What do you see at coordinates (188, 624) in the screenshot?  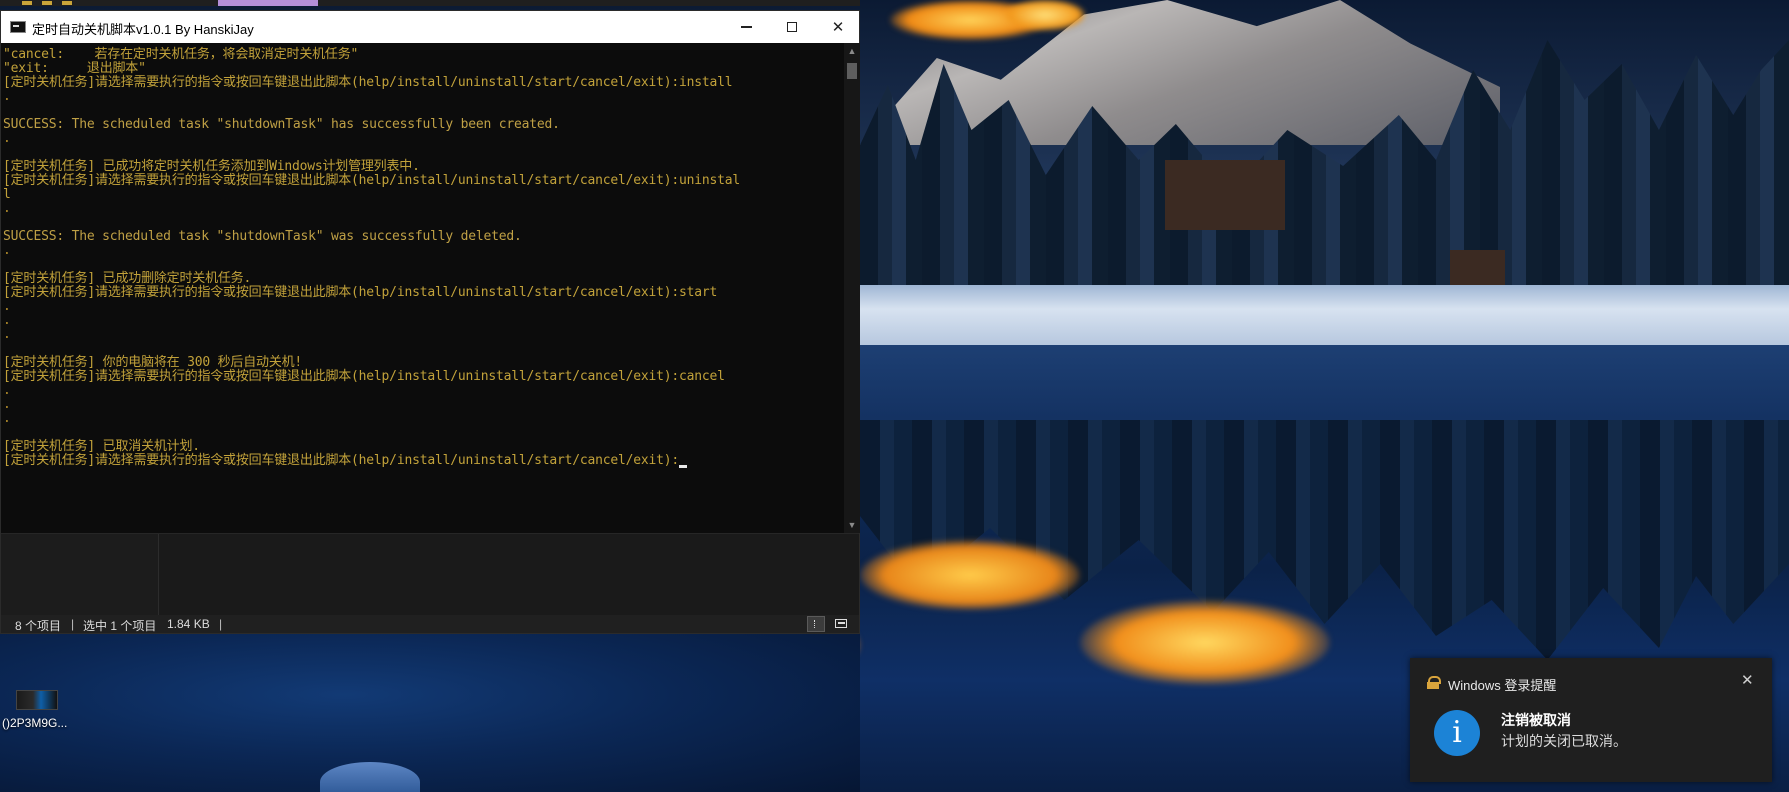 I see `selected-size: 1.84 KB` at bounding box center [188, 624].